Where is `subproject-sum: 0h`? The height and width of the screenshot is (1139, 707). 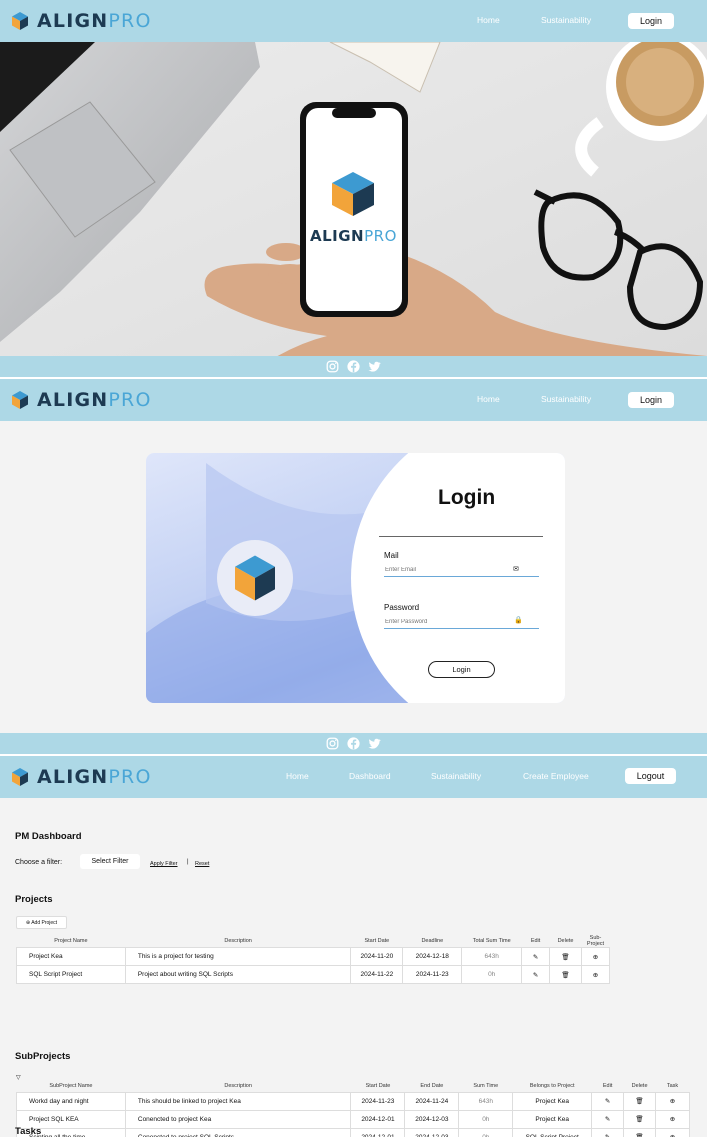 subproject-sum: 0h is located at coordinates (486, 1119).